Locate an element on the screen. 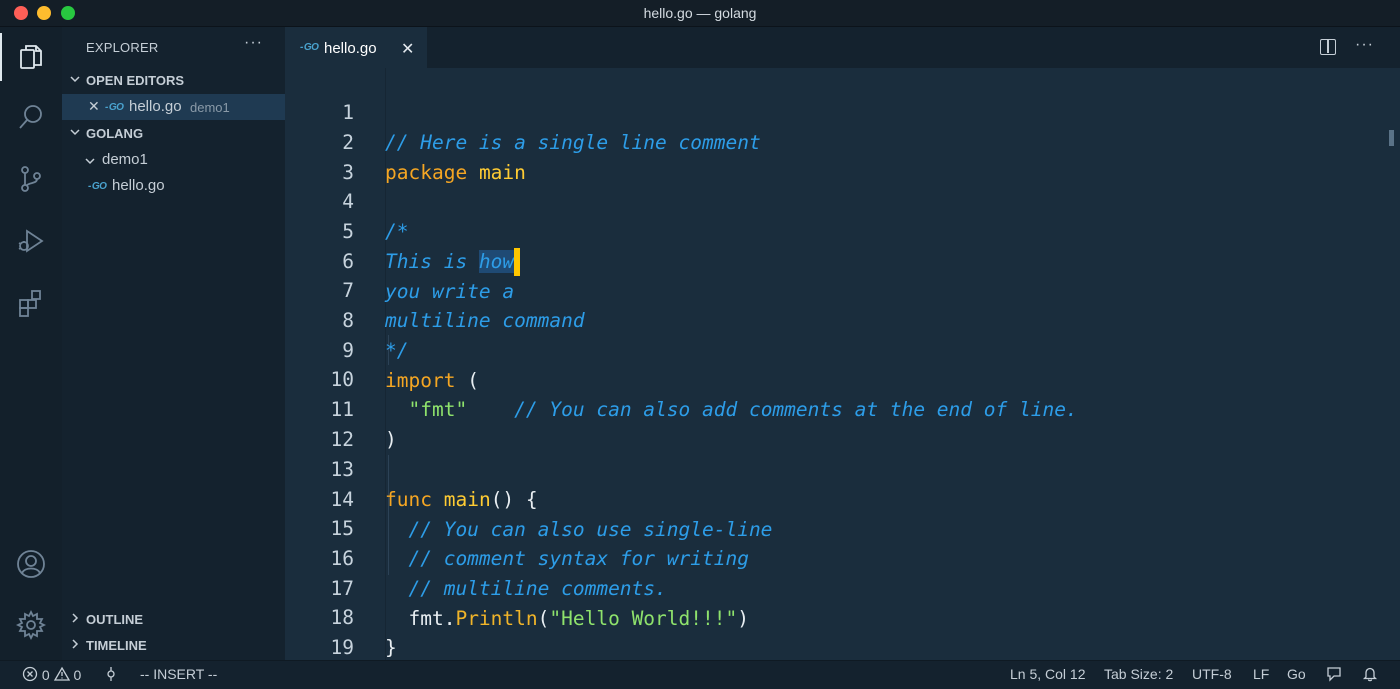 The image size is (1400, 689). code-line: 17 fmt.Println("Hello World!!!") is located at coordinates (842, 587).